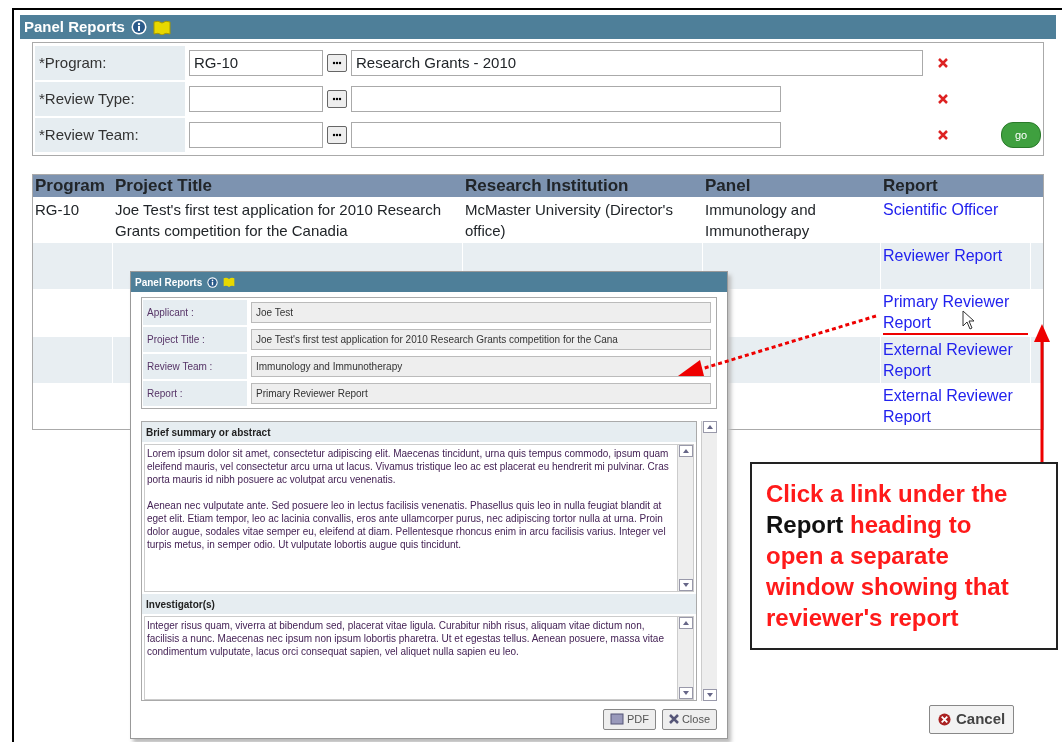 Image resolution: width=1062 pixels, height=742 pixels. Describe the element at coordinates (629, 719) in the screenshot. I see `pdf-button: PDF` at that location.